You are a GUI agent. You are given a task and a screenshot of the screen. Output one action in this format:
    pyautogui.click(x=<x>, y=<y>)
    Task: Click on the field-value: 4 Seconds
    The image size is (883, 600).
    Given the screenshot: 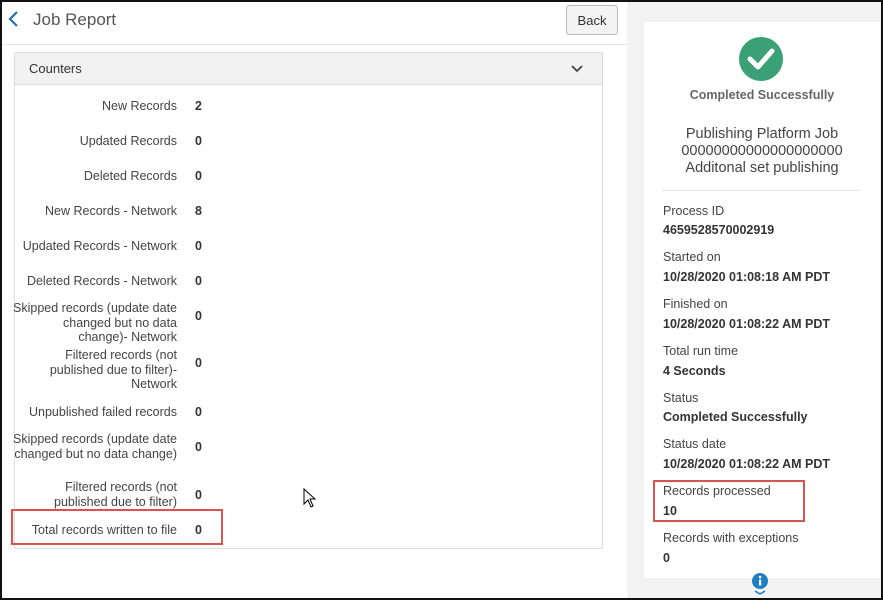 What is the action you would take?
    pyautogui.click(x=694, y=371)
    